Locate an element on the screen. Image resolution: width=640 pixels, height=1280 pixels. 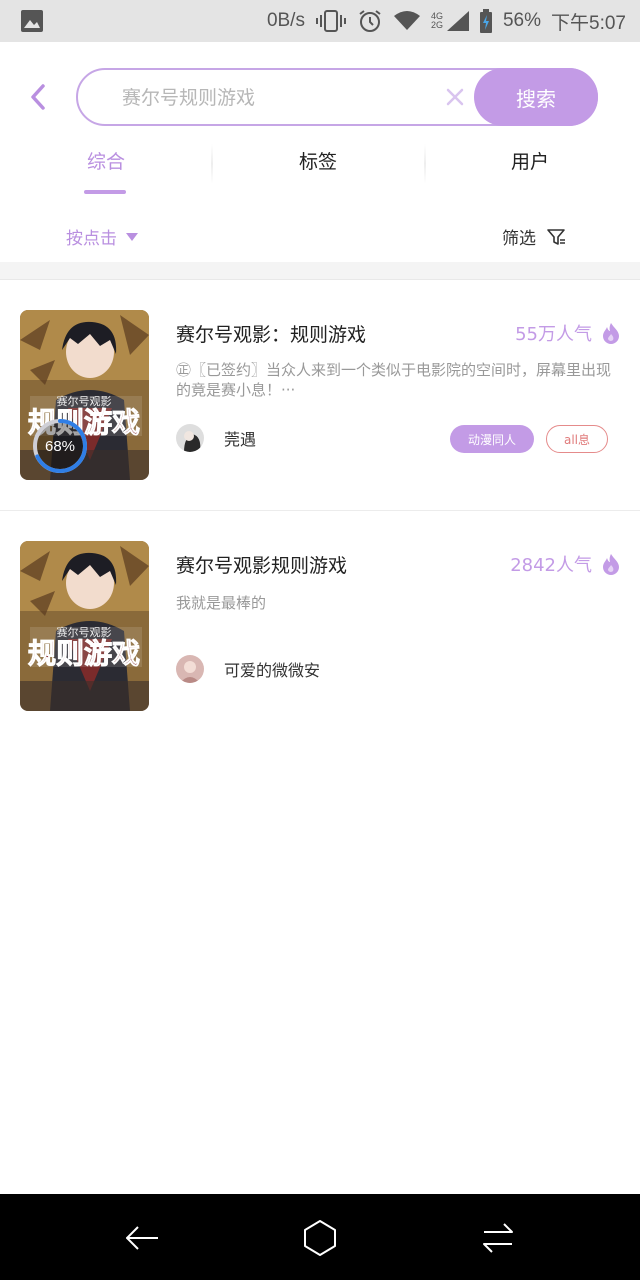
status-bar: 0B/s 4G 2G 56% 下午5:07 is located at coordinates (320, 21).